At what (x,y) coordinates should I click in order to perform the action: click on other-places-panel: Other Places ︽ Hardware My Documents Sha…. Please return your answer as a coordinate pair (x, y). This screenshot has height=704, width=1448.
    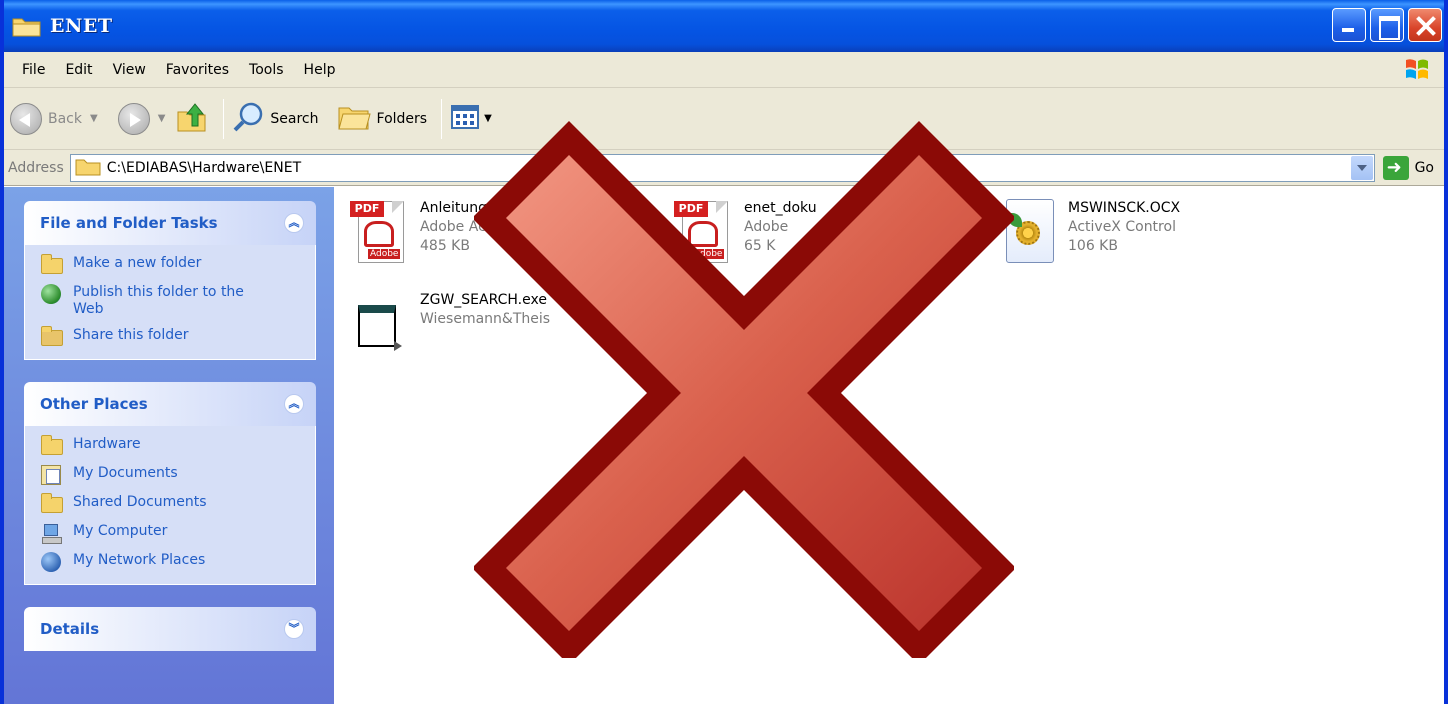
    Looking at the image, I should click on (170, 483).